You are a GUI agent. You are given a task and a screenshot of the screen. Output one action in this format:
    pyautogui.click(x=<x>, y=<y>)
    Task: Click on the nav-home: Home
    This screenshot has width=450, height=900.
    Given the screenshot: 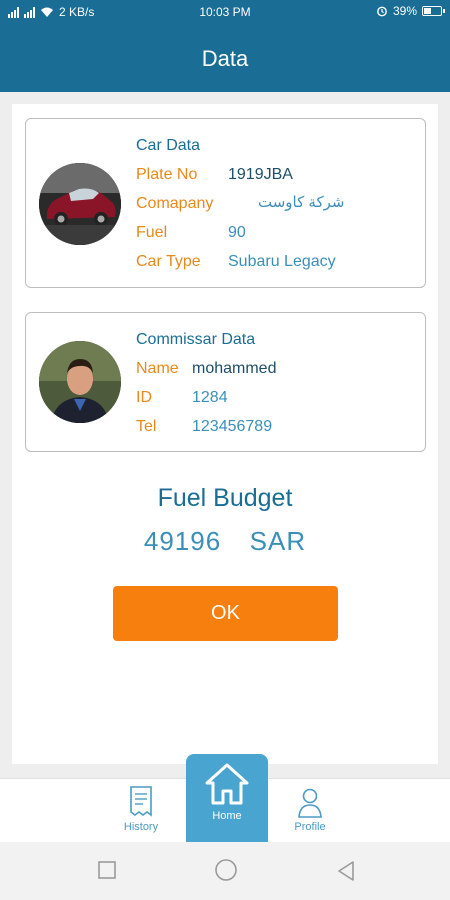 What is the action you would take?
    pyautogui.click(x=227, y=798)
    